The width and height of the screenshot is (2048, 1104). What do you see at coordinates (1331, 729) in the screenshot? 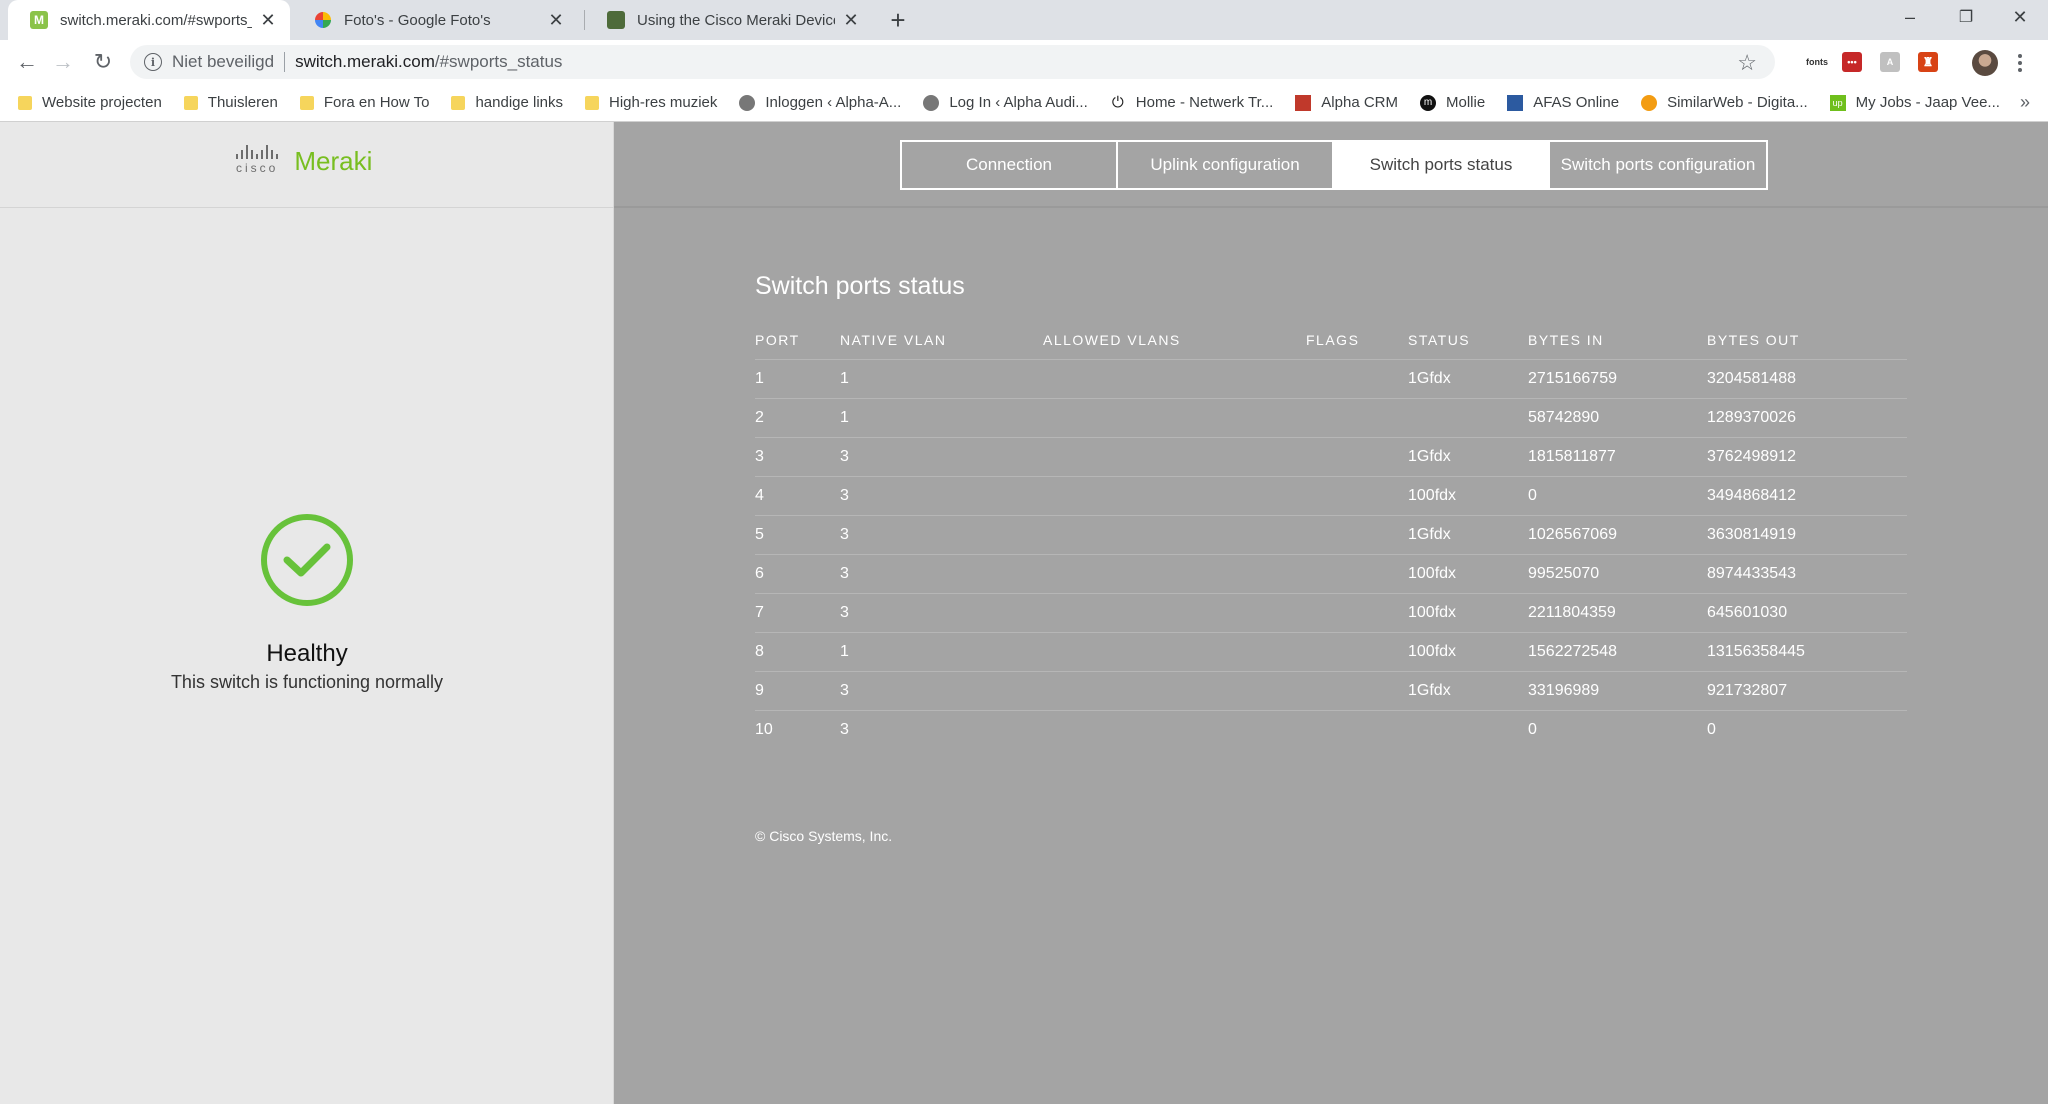
I see `table-row: 10 3 0 0` at bounding box center [1331, 729].